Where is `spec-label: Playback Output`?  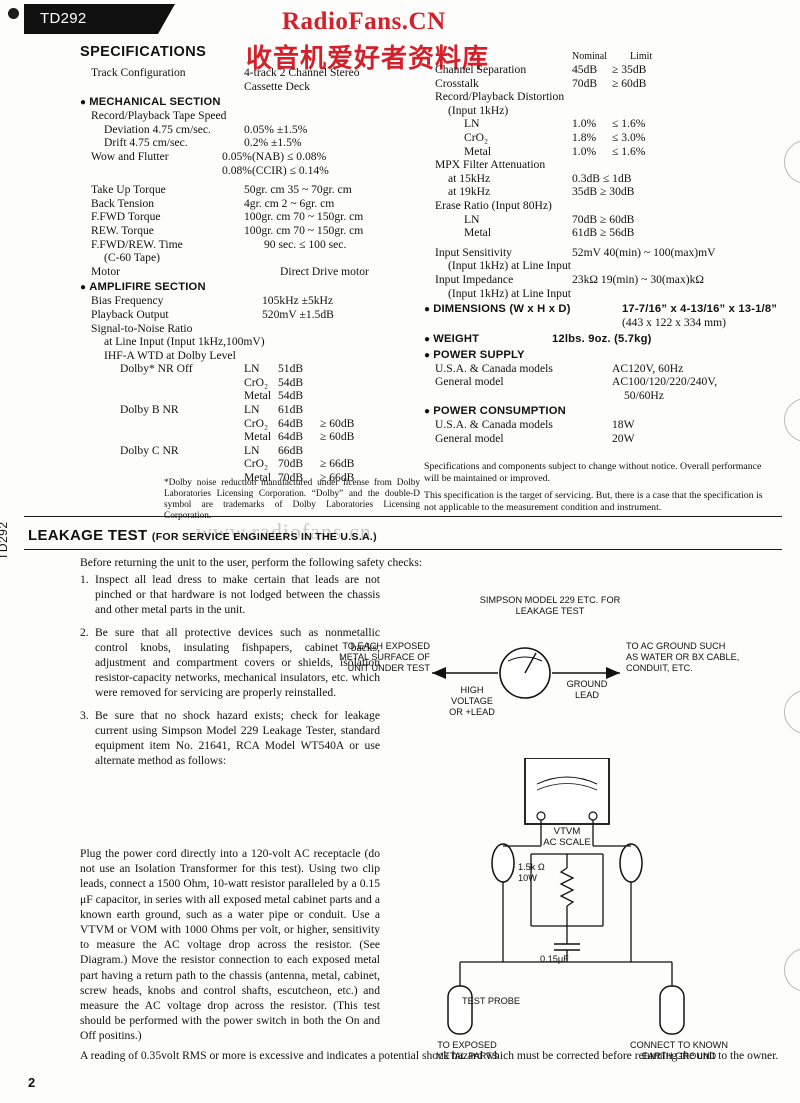
spec-label: Playback Output is located at coordinates (130, 314).